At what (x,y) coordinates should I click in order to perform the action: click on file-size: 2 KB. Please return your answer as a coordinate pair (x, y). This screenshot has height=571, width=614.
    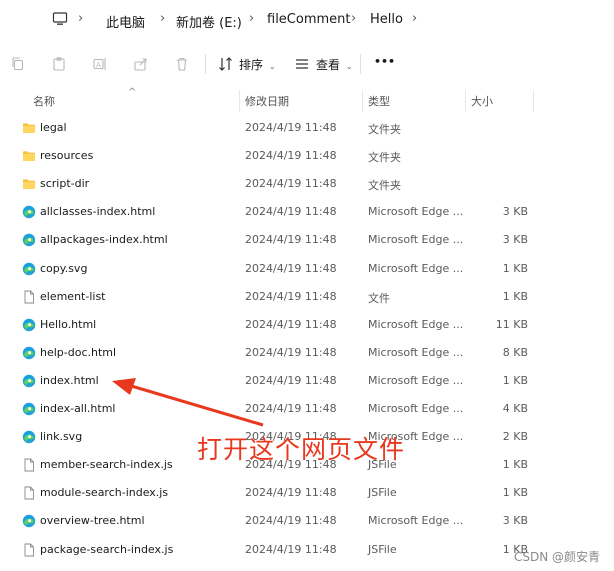
    Looking at the image, I should click on (515, 437).